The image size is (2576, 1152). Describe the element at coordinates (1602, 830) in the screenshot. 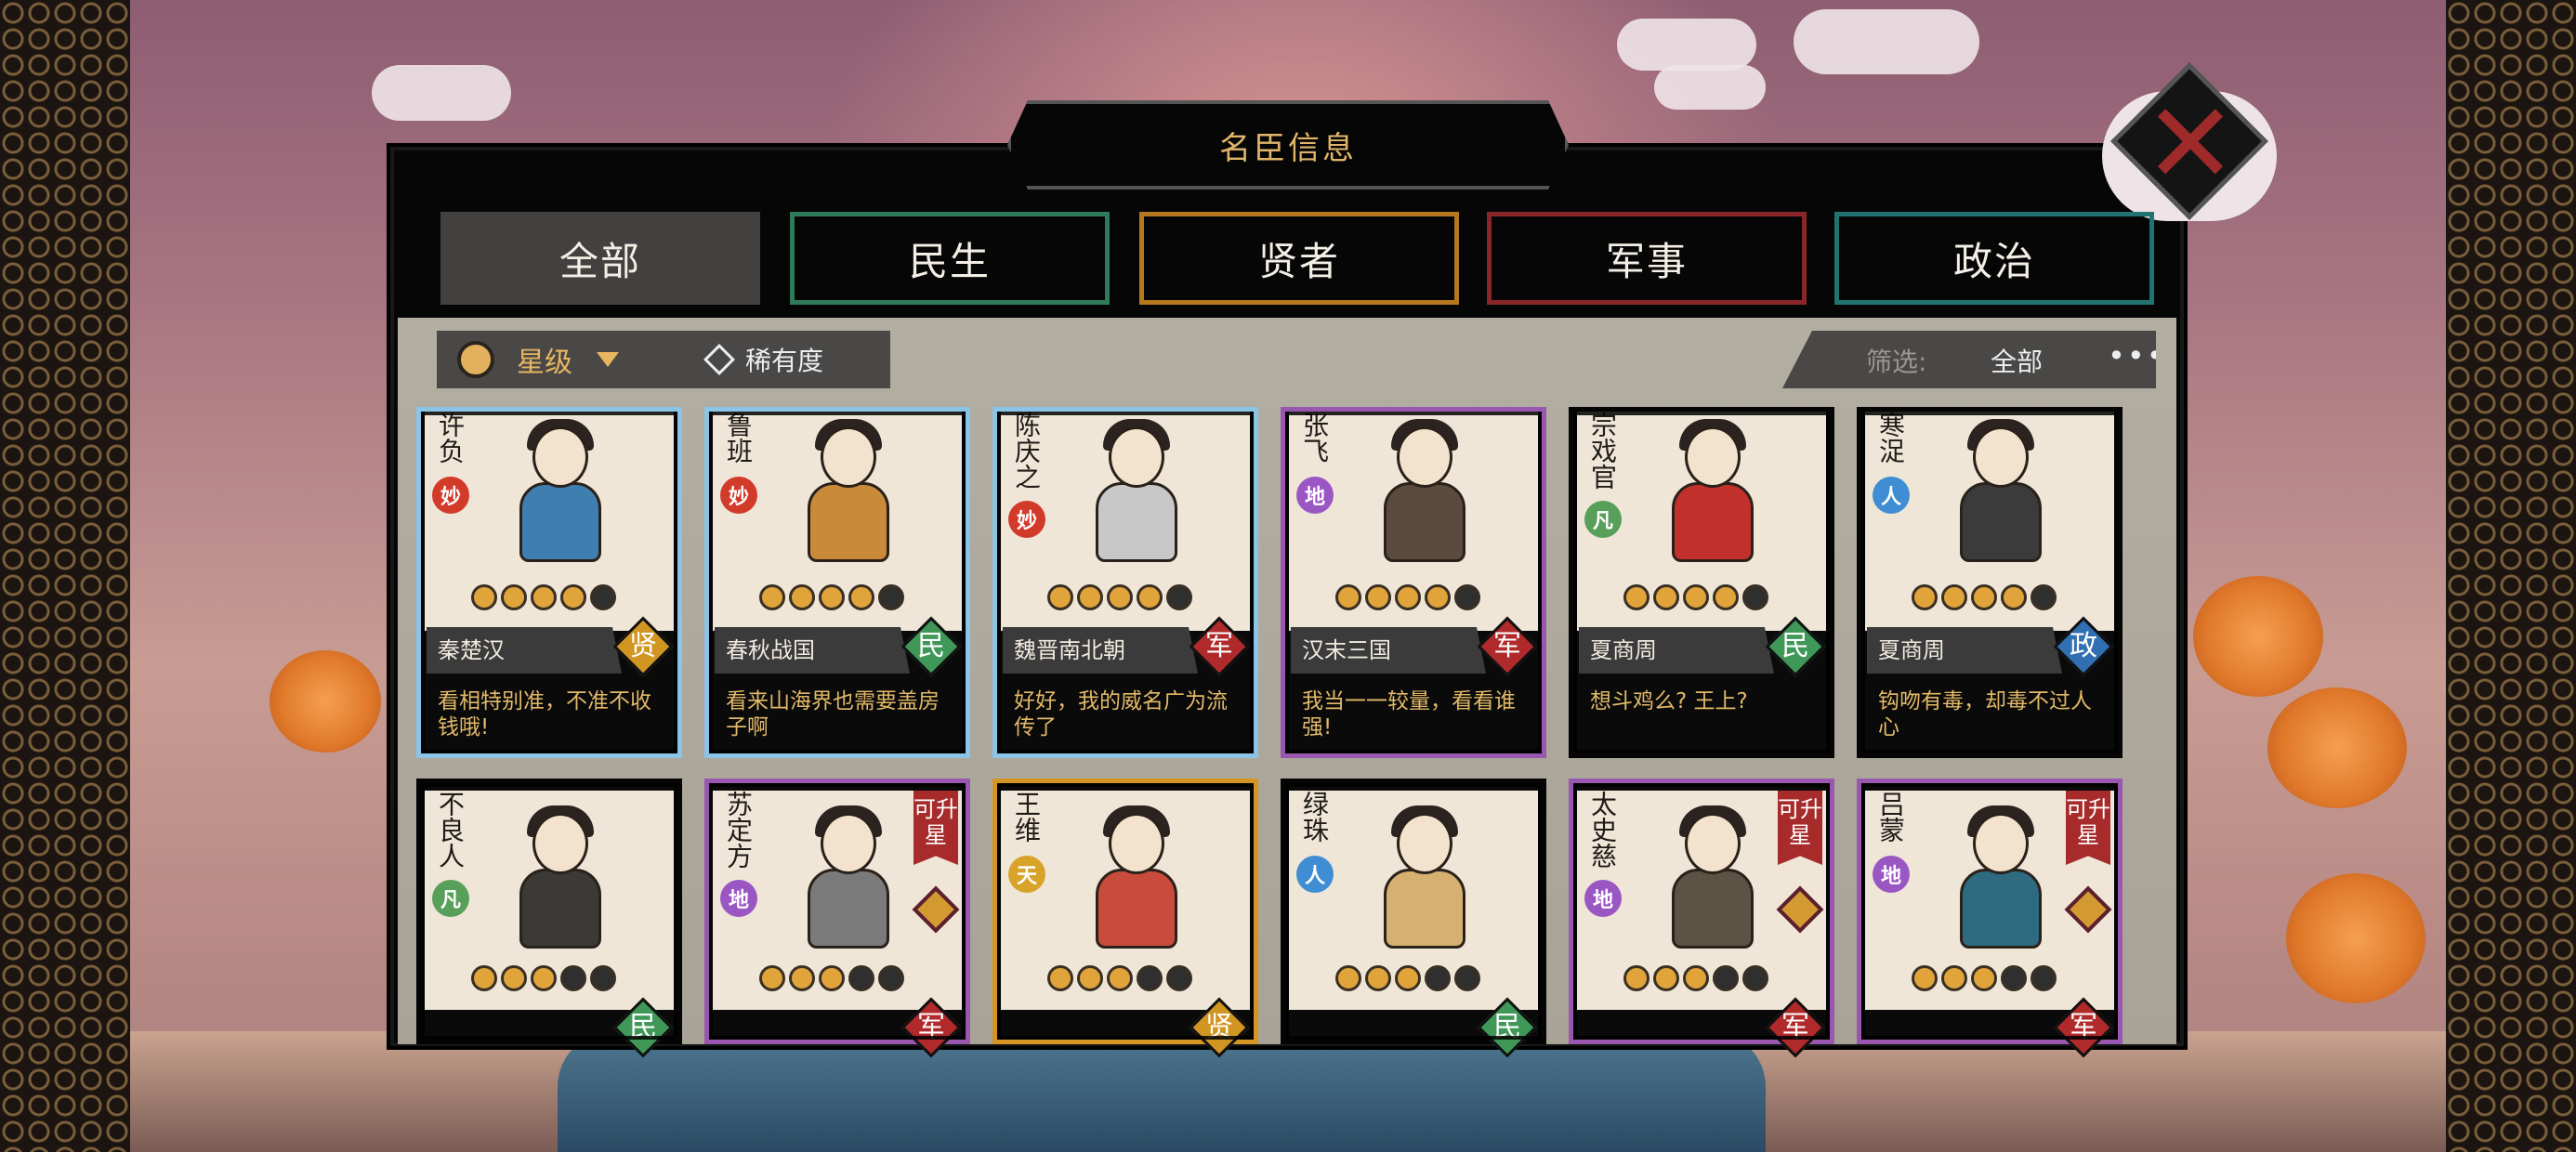

I see `minister-name: 太史慈` at that location.